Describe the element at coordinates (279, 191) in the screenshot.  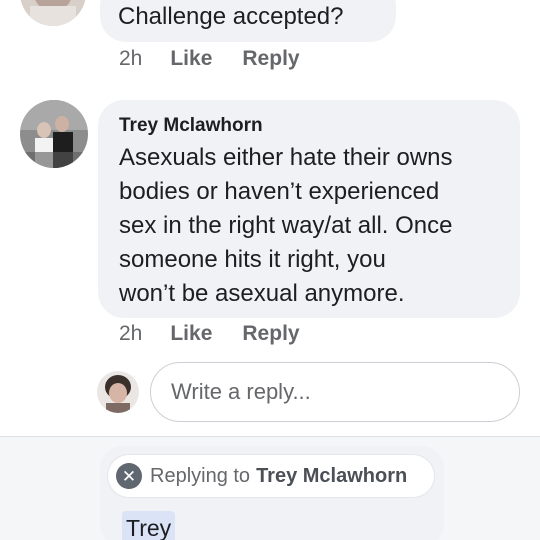
I see `comment-text-line: bodies or haven’t experienced` at that location.